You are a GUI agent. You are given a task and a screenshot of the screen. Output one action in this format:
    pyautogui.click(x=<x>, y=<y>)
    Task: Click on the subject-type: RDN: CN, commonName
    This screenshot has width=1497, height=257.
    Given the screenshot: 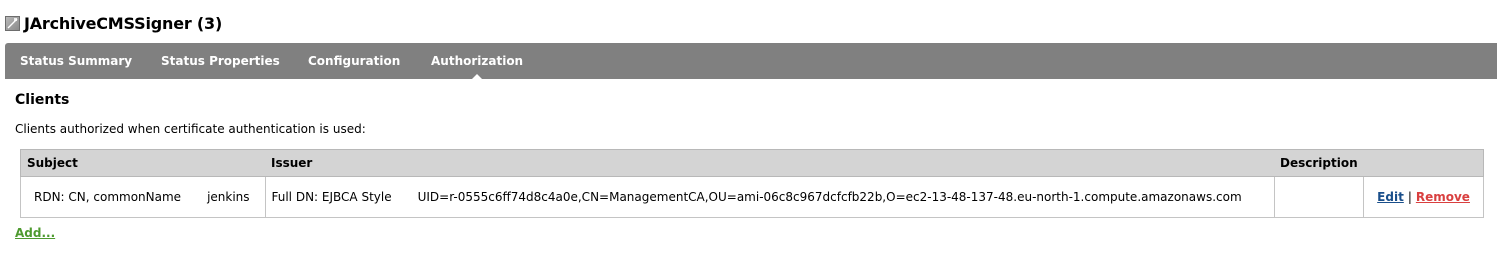 What is the action you would take?
    pyautogui.click(x=108, y=197)
    